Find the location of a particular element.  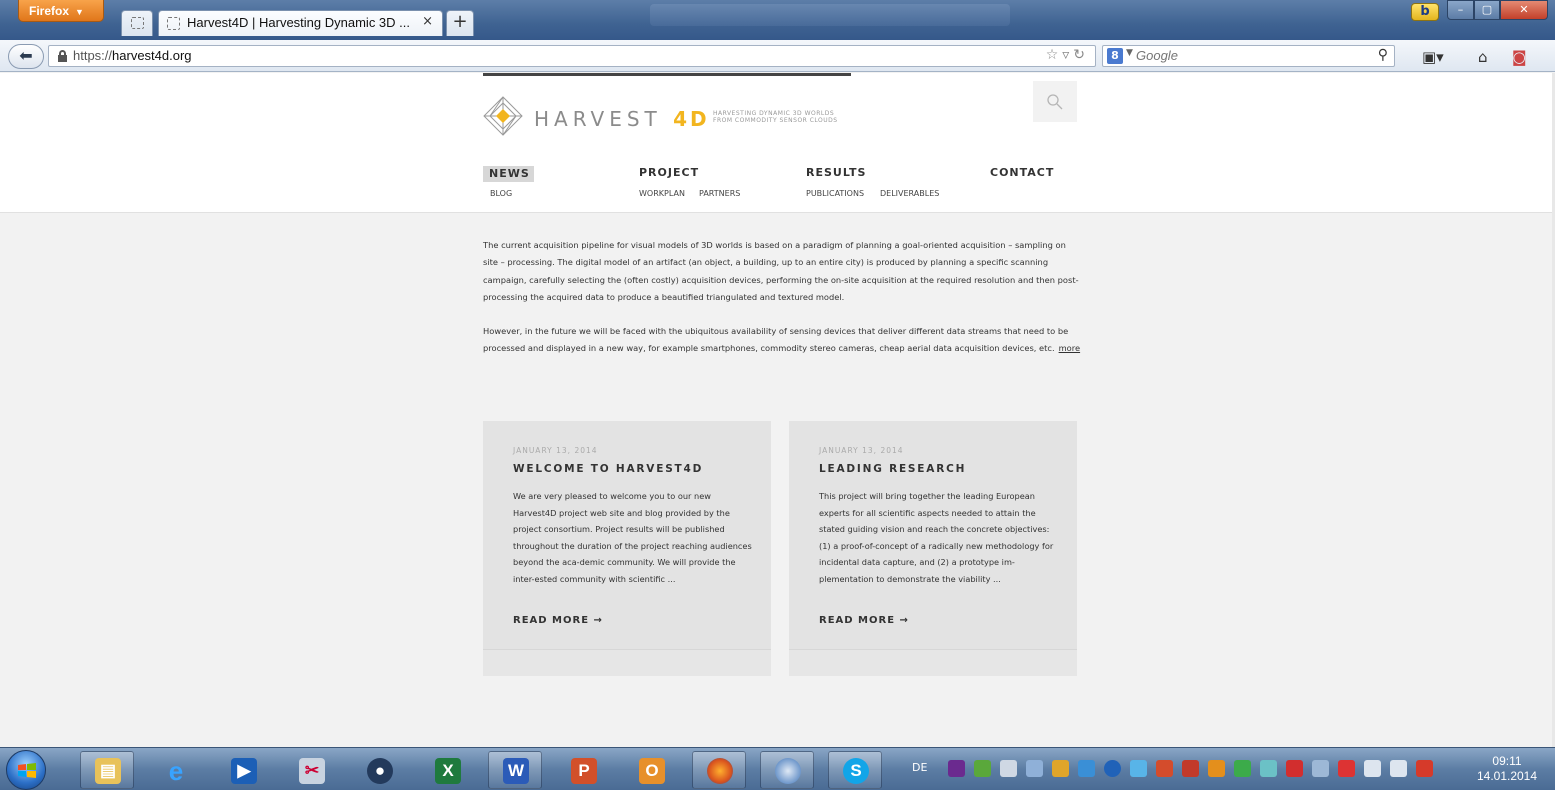

bing-icon: b is located at coordinates (1425, 12).